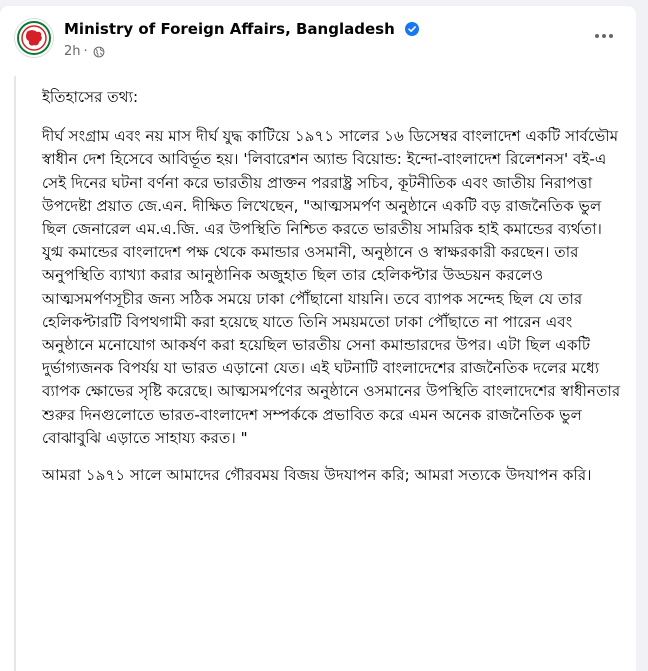  Describe the element at coordinates (229, 29) in the screenshot. I see `page-name-text: Ministry of Foreign Affairs, Bangladesh` at that location.